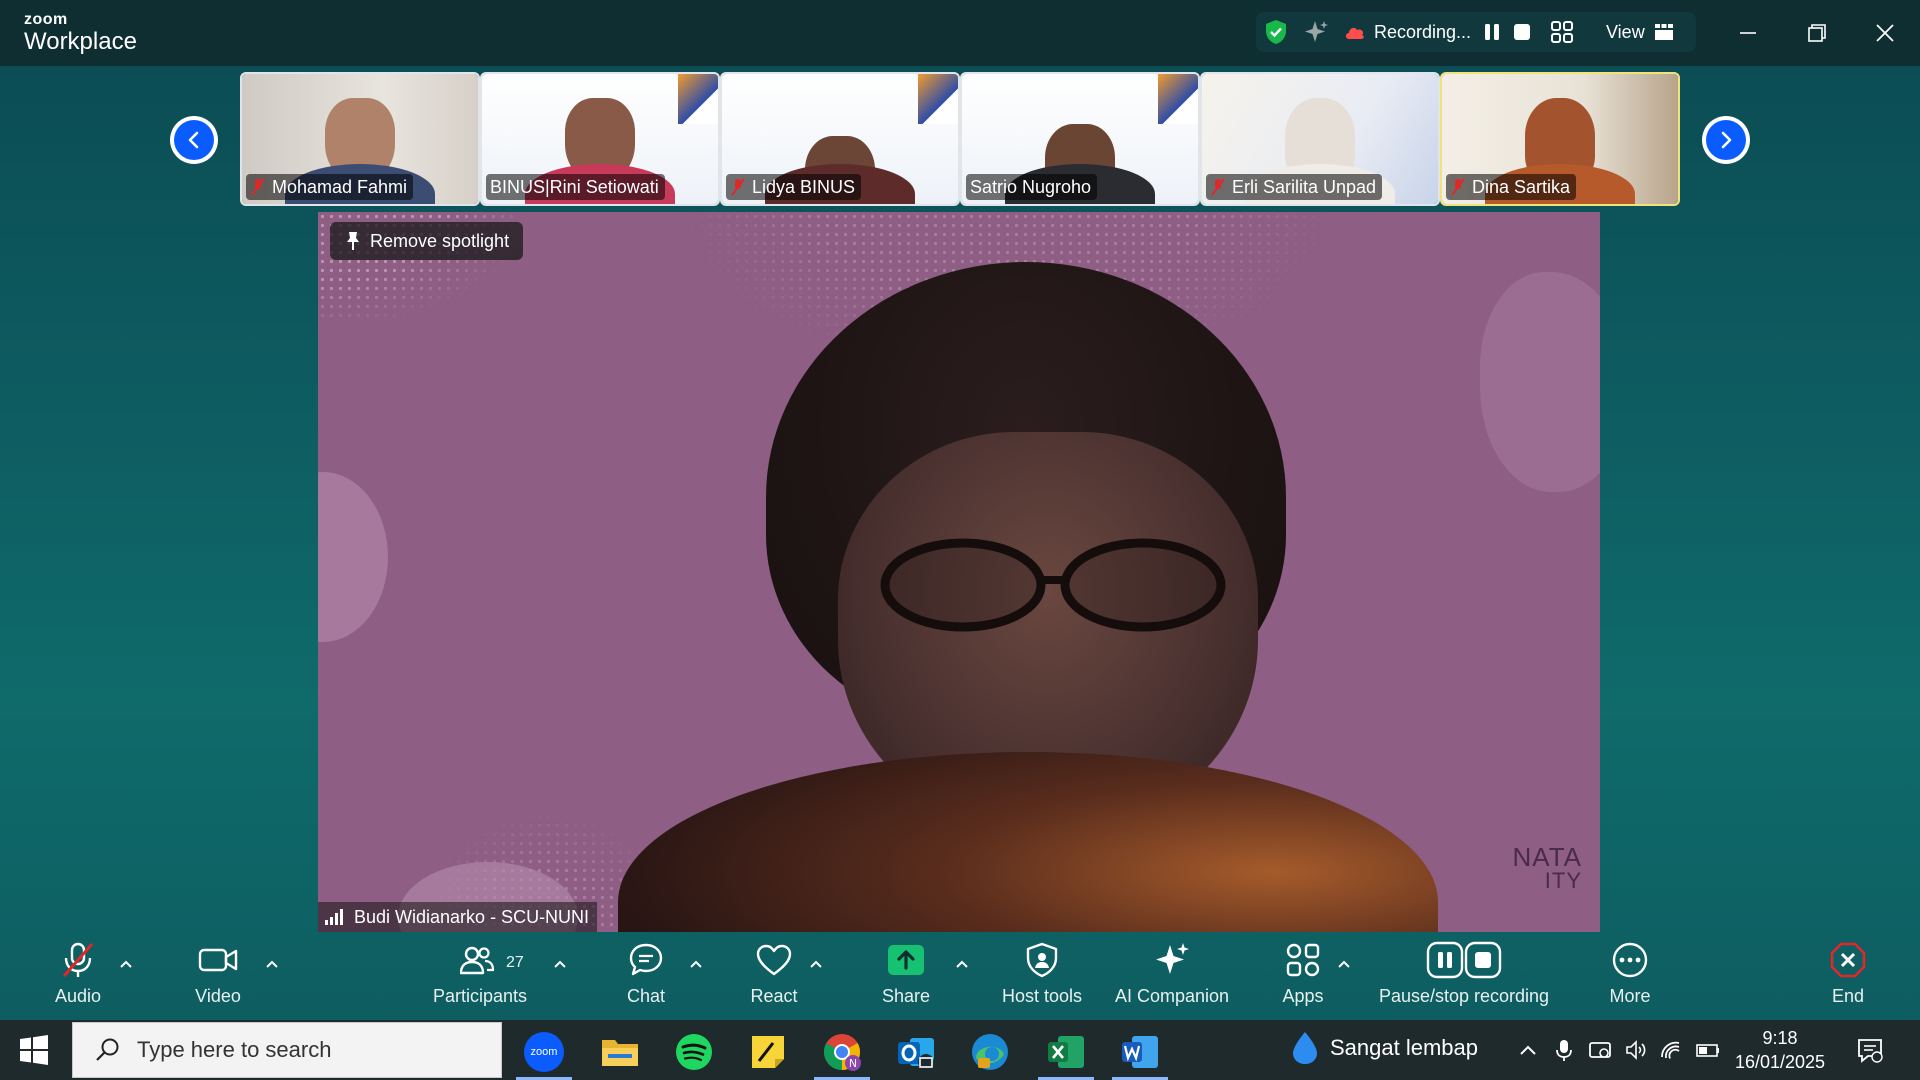  Describe the element at coordinates (46, 19) in the screenshot. I see `brand-small: zoom` at that location.